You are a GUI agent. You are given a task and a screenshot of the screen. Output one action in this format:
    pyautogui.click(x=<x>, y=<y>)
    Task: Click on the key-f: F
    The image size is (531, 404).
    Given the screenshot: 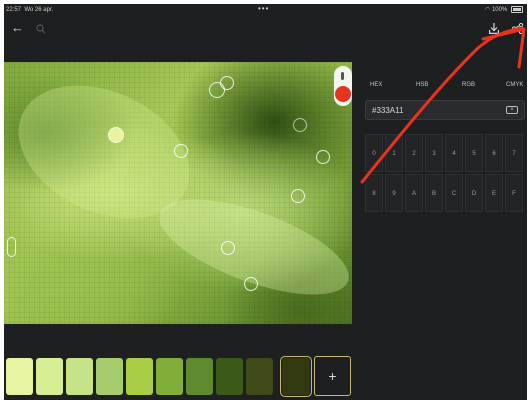 What is the action you would take?
    pyautogui.click(x=514, y=193)
    